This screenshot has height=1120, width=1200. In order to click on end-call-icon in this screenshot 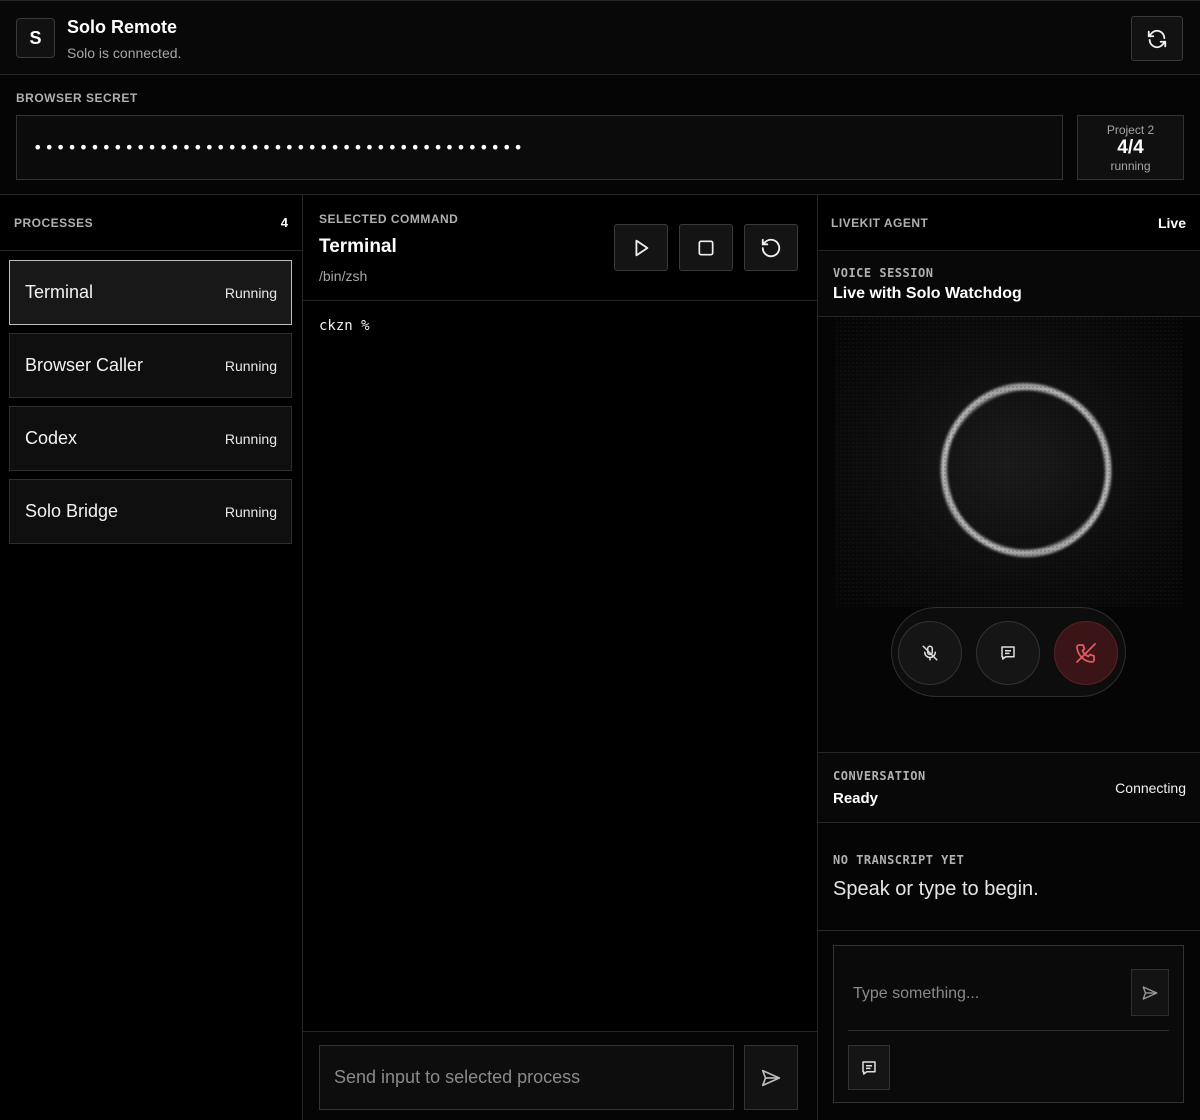, I will do `click(1086, 653)`.